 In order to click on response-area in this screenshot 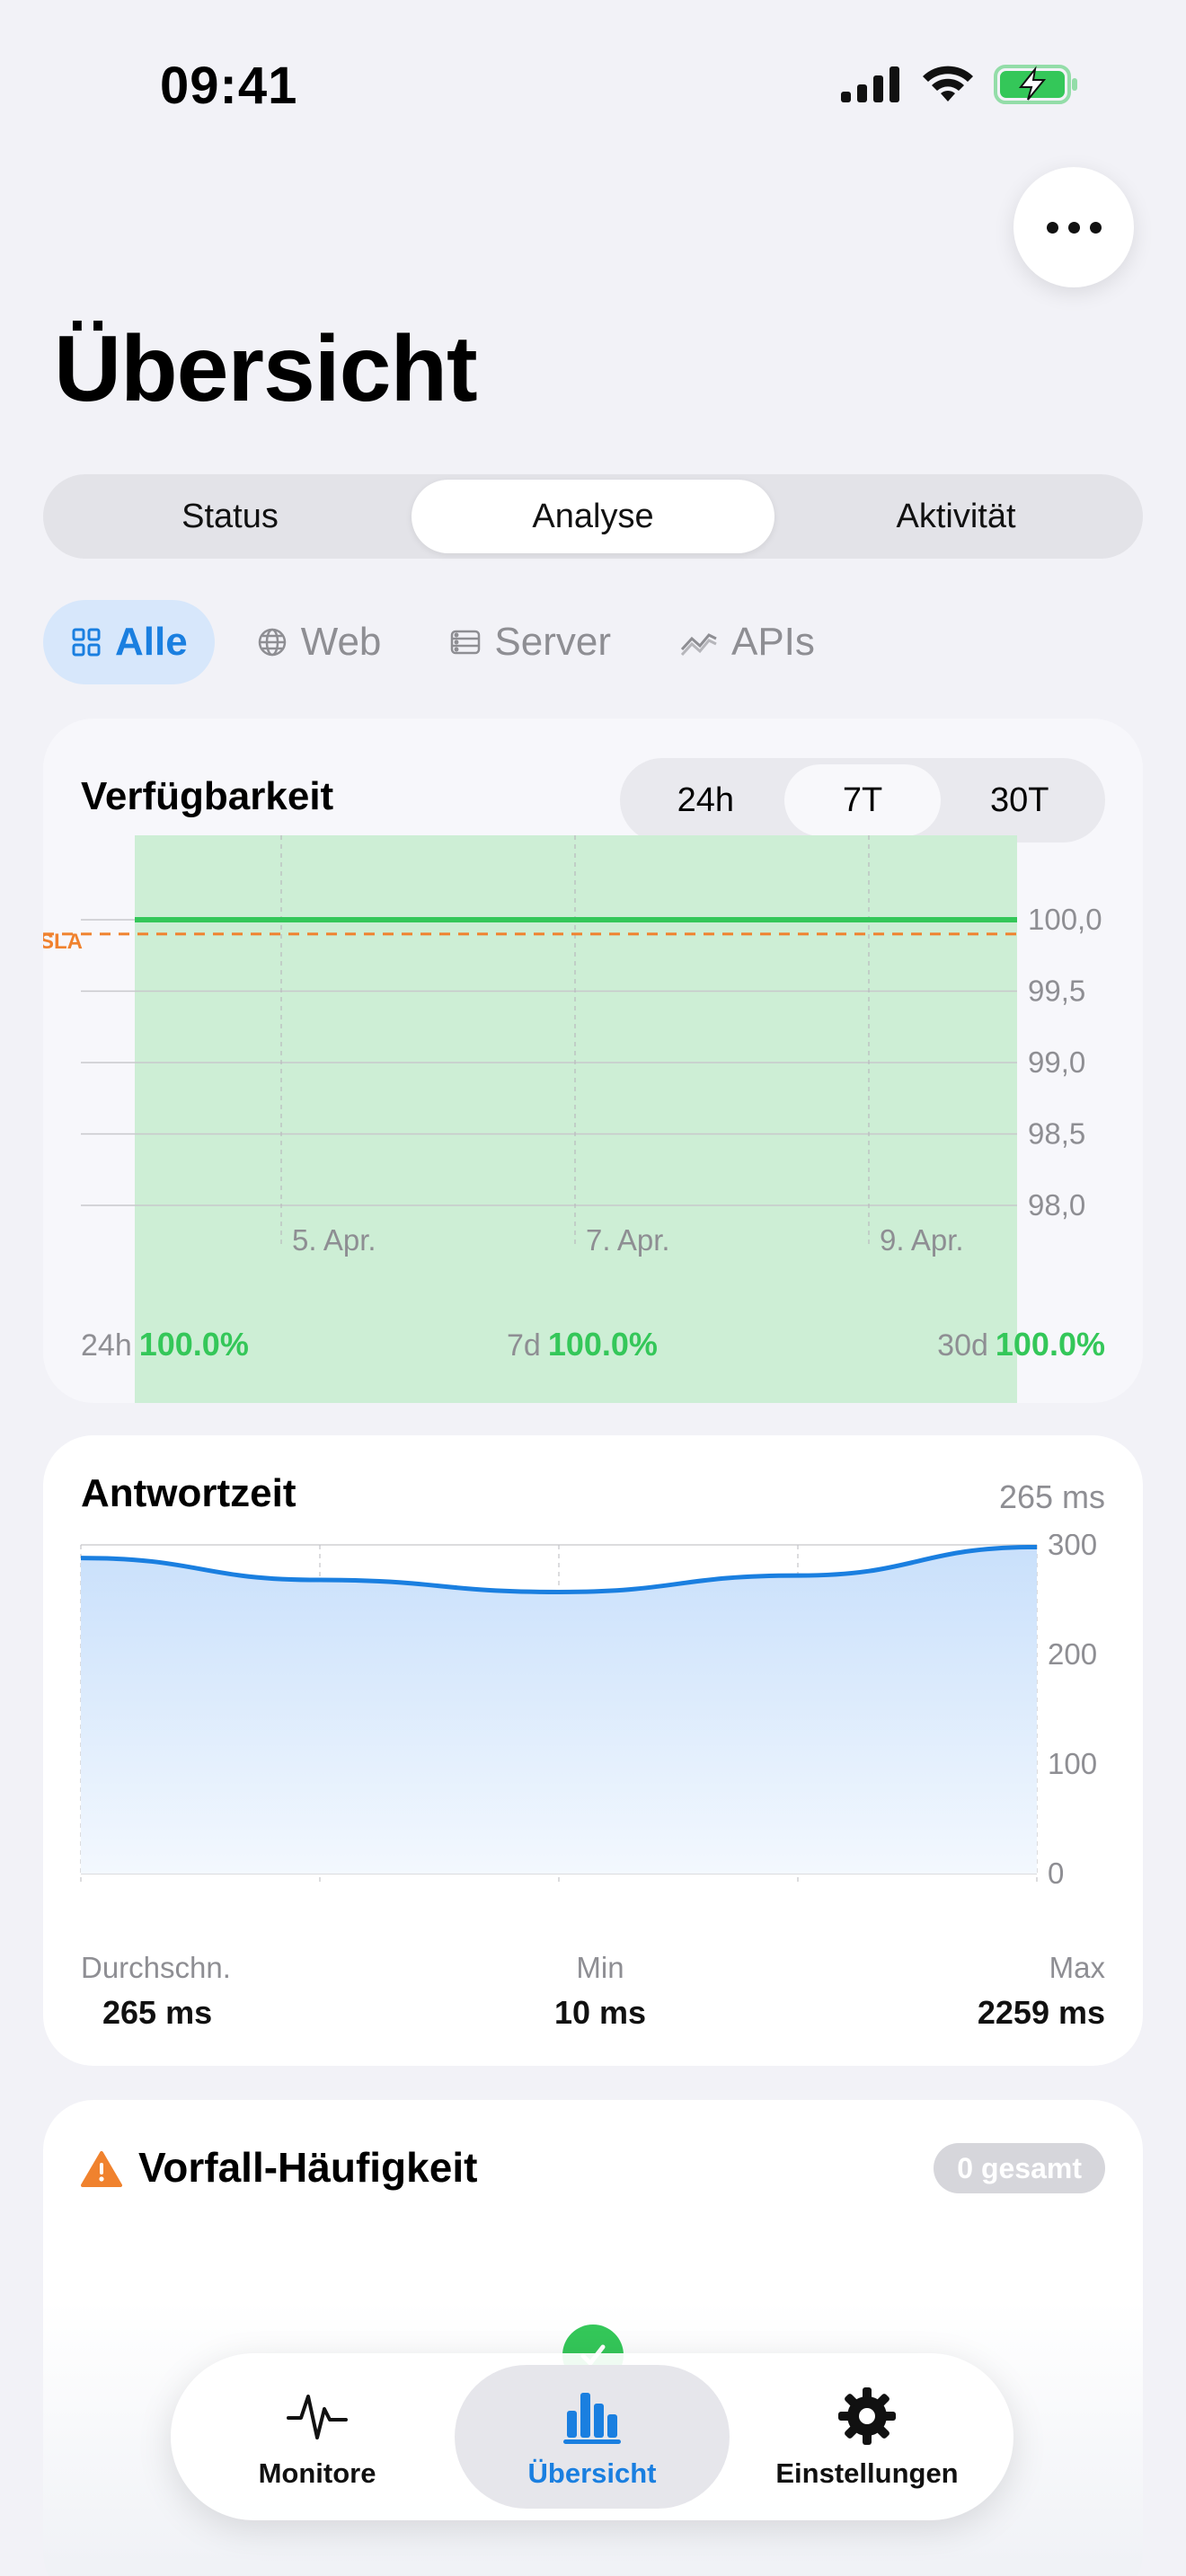, I will do `click(559, 1710)`.